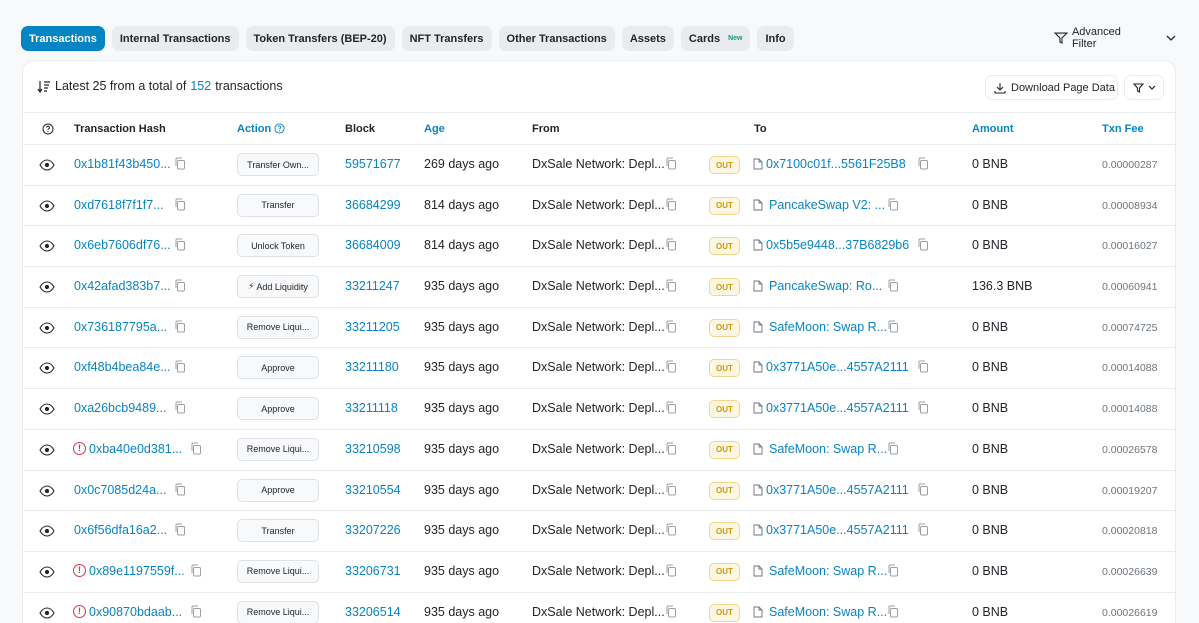  What do you see at coordinates (373, 530) in the screenshot?
I see `block-link: 33207226` at bounding box center [373, 530].